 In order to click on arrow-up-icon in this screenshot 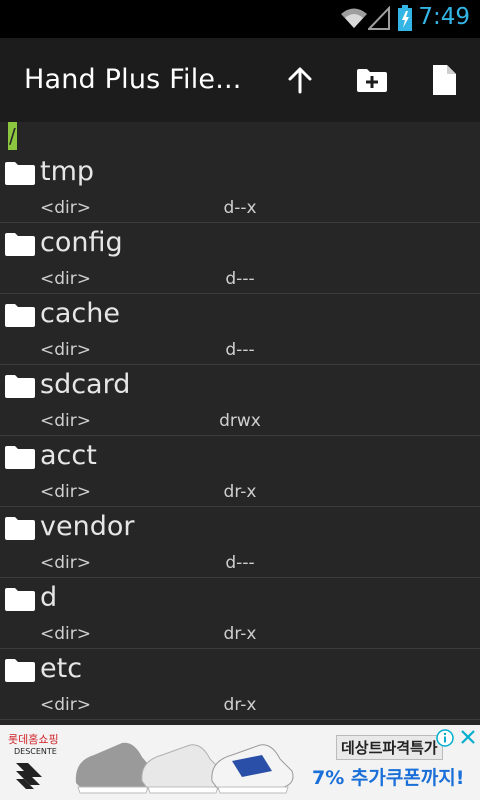, I will do `click(300, 80)`.